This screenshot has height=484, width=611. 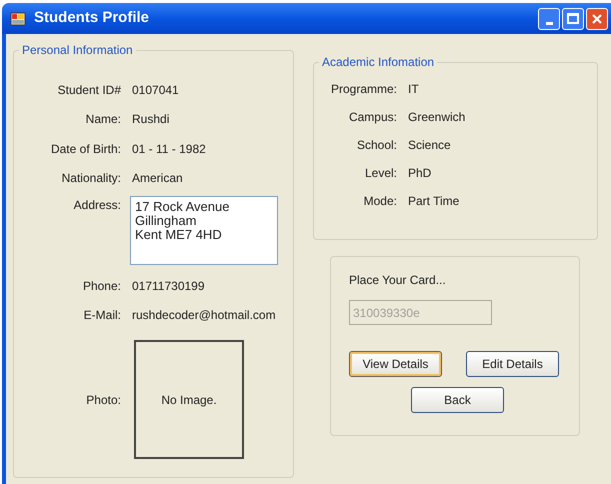 What do you see at coordinates (363, 89) in the screenshot?
I see `field-label: Programme:` at bounding box center [363, 89].